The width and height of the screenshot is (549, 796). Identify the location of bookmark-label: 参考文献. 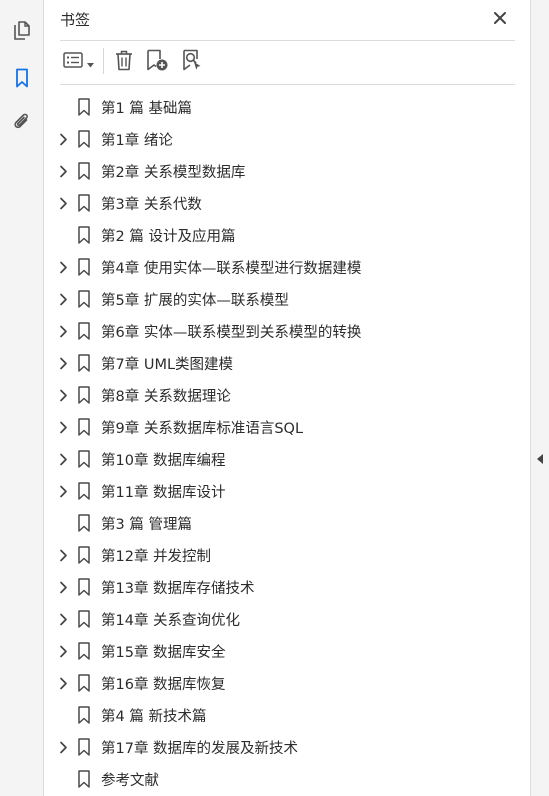
(130, 781).